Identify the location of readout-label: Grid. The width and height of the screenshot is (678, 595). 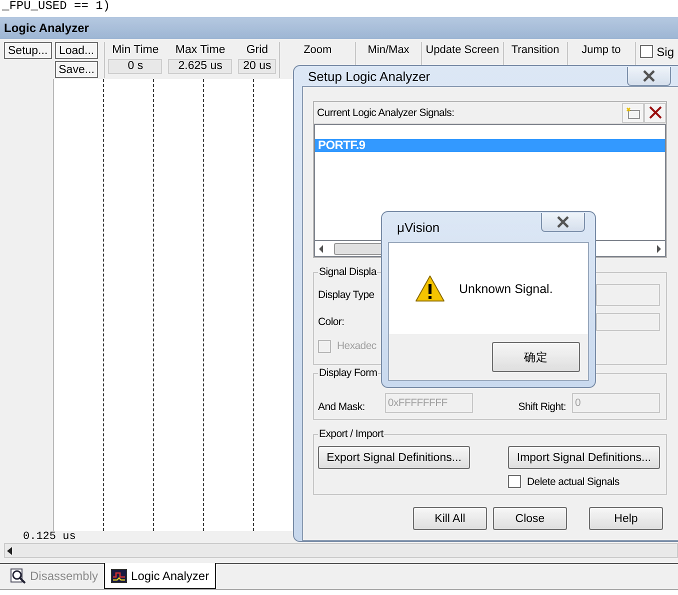
(257, 50).